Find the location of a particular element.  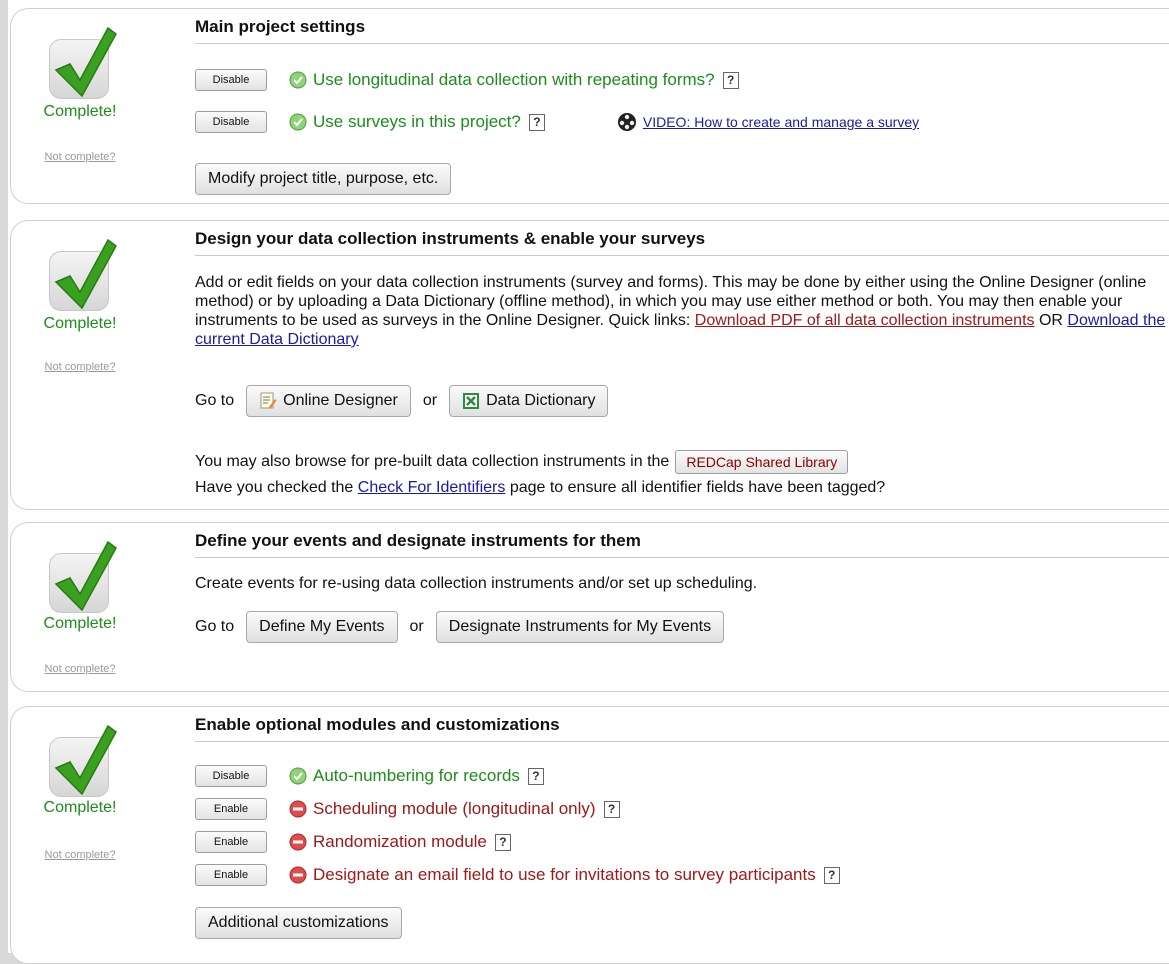

custom-row: Additional customizations is located at coordinates (298, 923).